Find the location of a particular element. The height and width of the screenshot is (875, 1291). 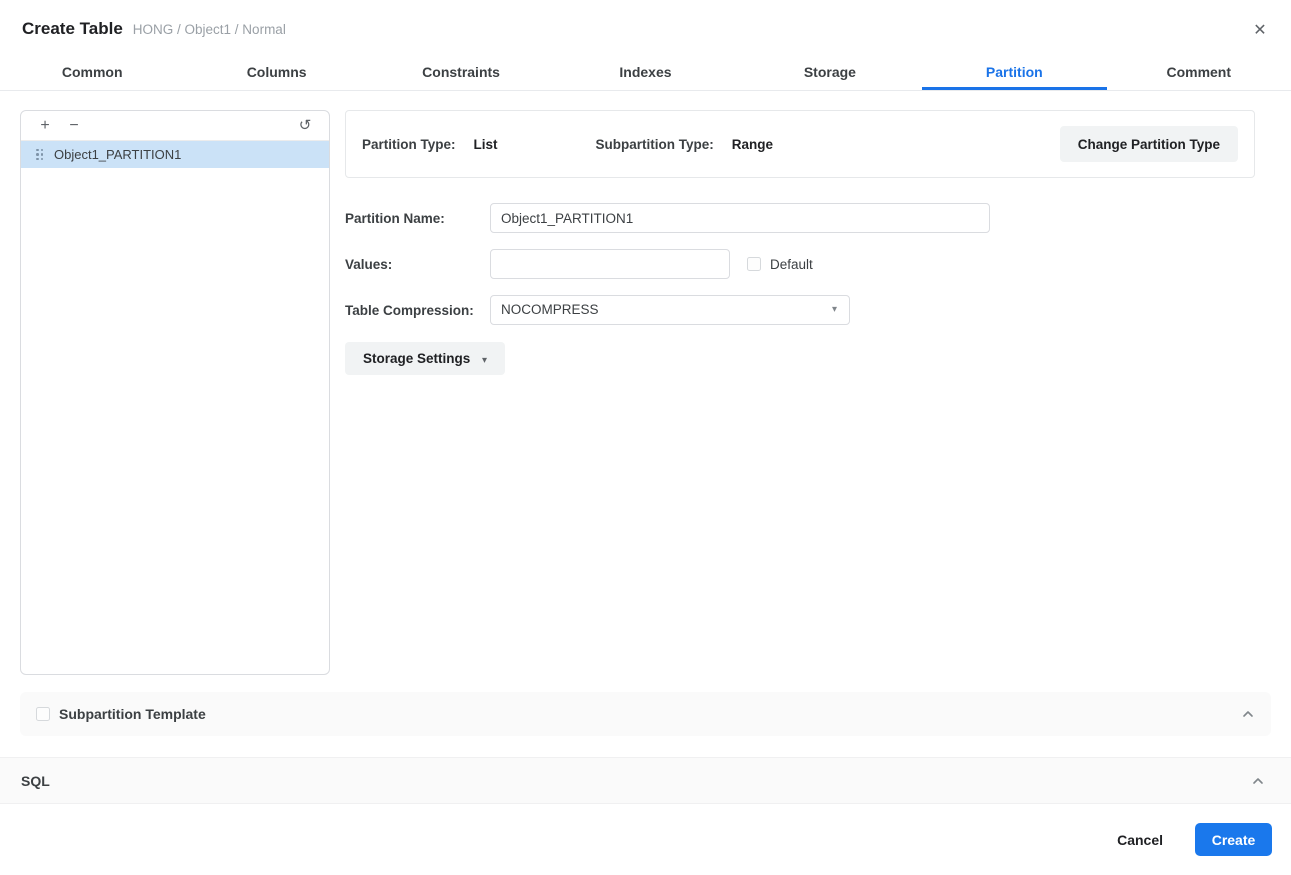

refresh-icon: ↺ is located at coordinates (305, 126).